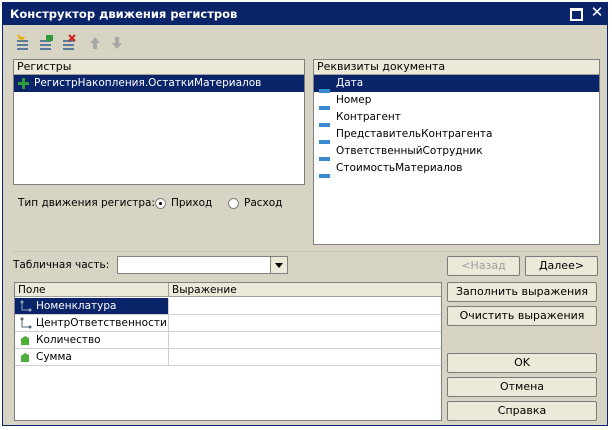 This screenshot has width=612, height=430. What do you see at coordinates (324, 175) in the screenshot?
I see `attribute-icon` at bounding box center [324, 175].